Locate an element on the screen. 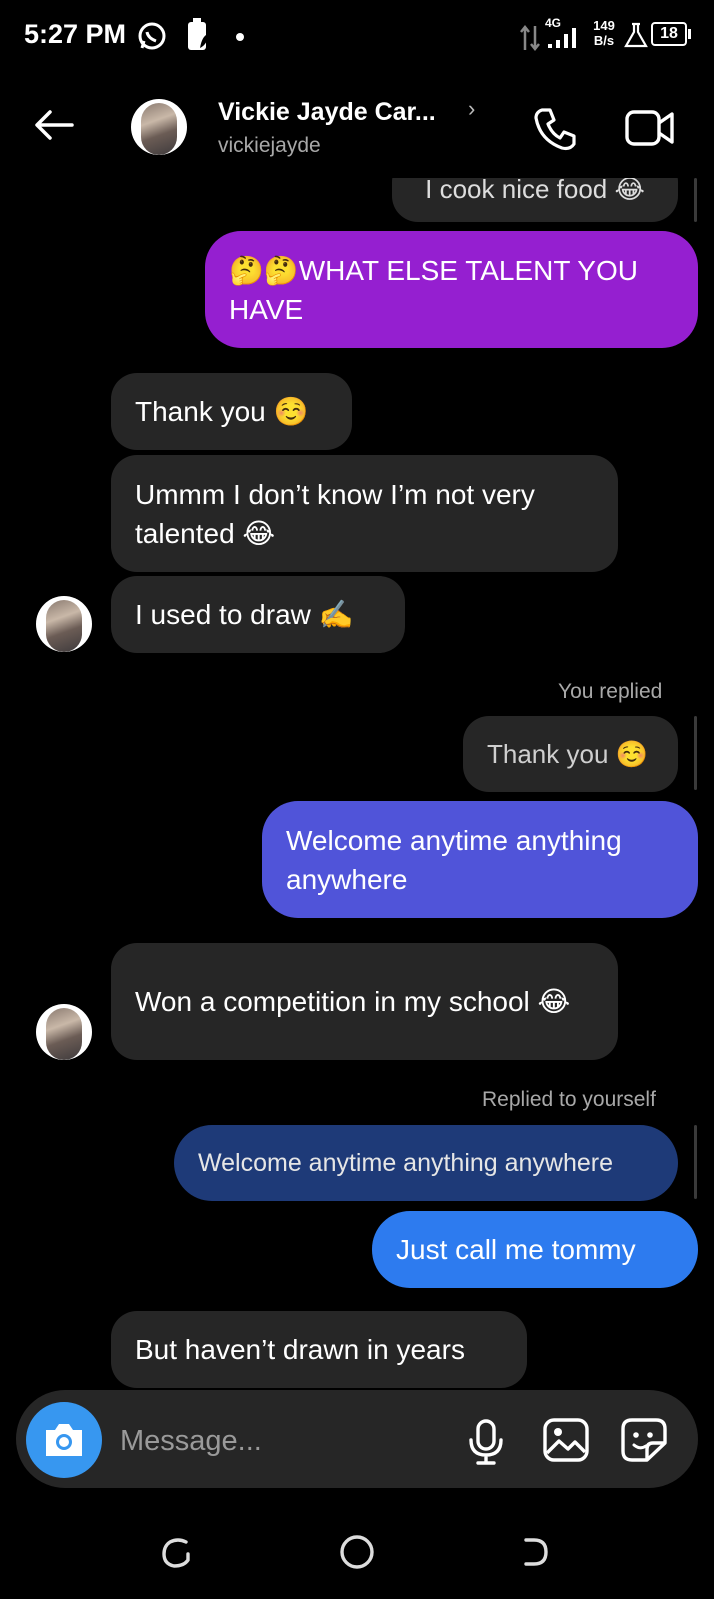 The width and height of the screenshot is (714, 1599). message-input is located at coordinates (280, 1441).